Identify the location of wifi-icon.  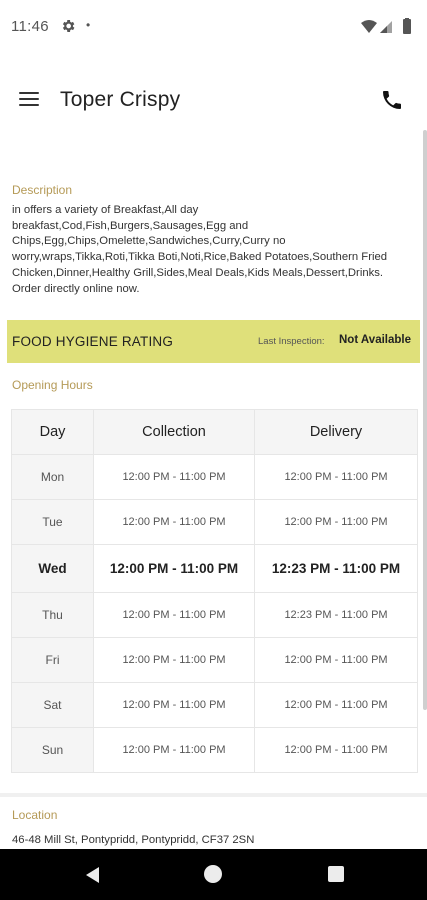
(369, 26).